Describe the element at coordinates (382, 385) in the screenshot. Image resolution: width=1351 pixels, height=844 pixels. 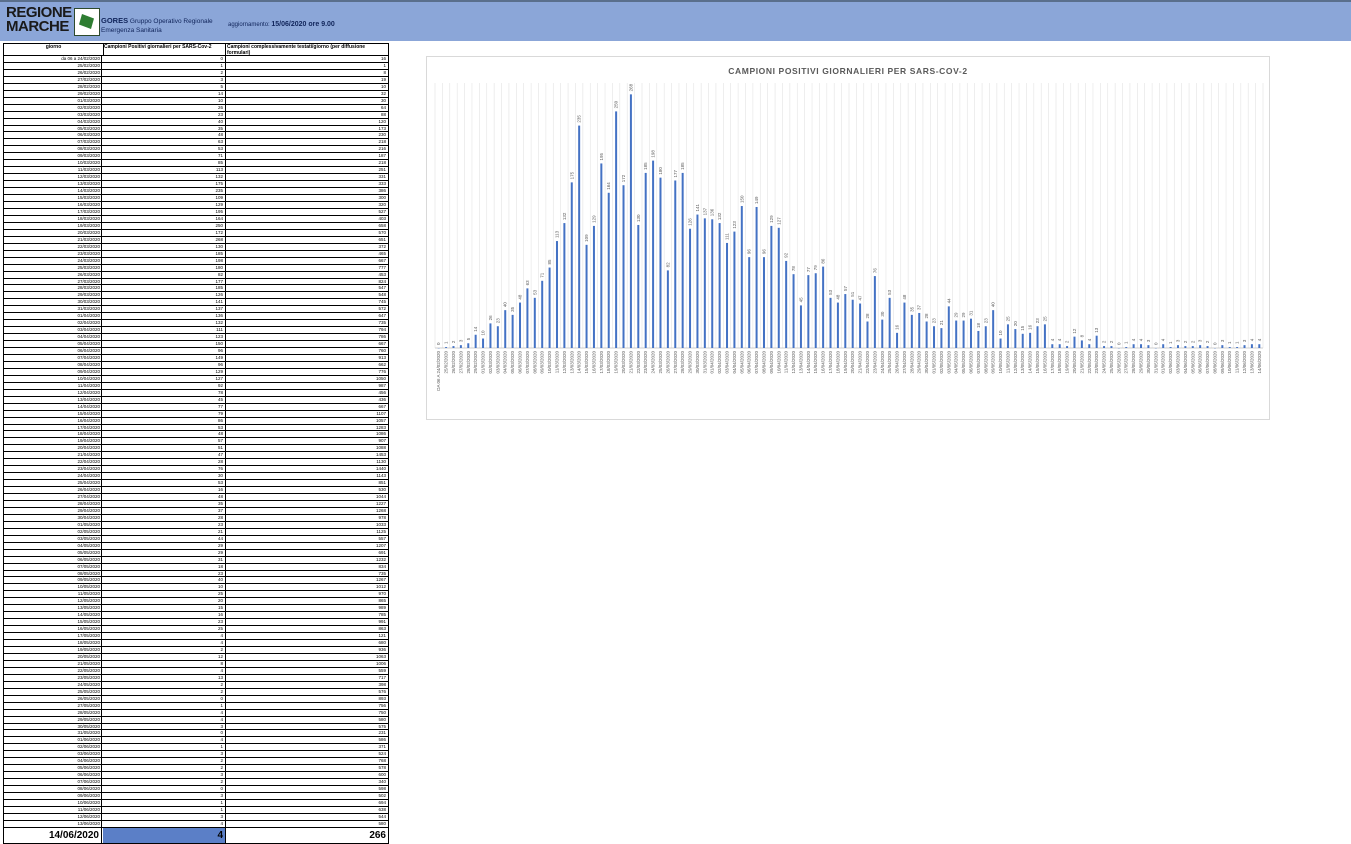
I see `cell-tested: 987` at that location.